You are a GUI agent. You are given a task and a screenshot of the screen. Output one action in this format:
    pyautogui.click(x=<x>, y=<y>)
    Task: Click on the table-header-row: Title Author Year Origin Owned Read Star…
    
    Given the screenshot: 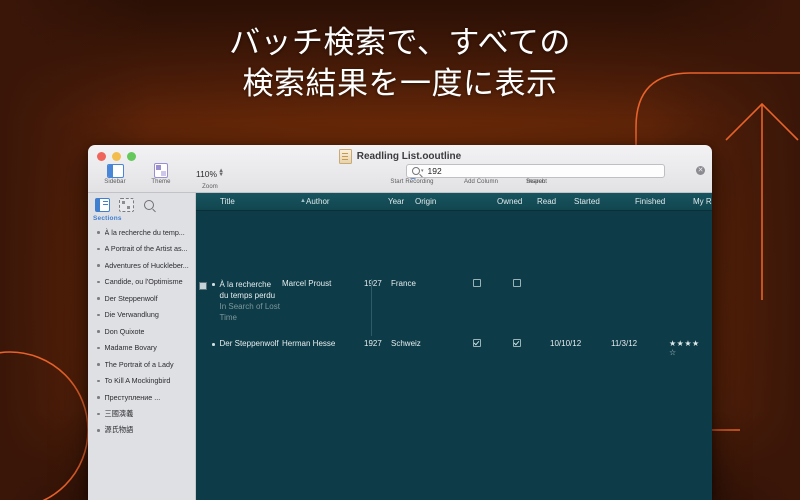 What is the action you would take?
    pyautogui.click(x=454, y=202)
    